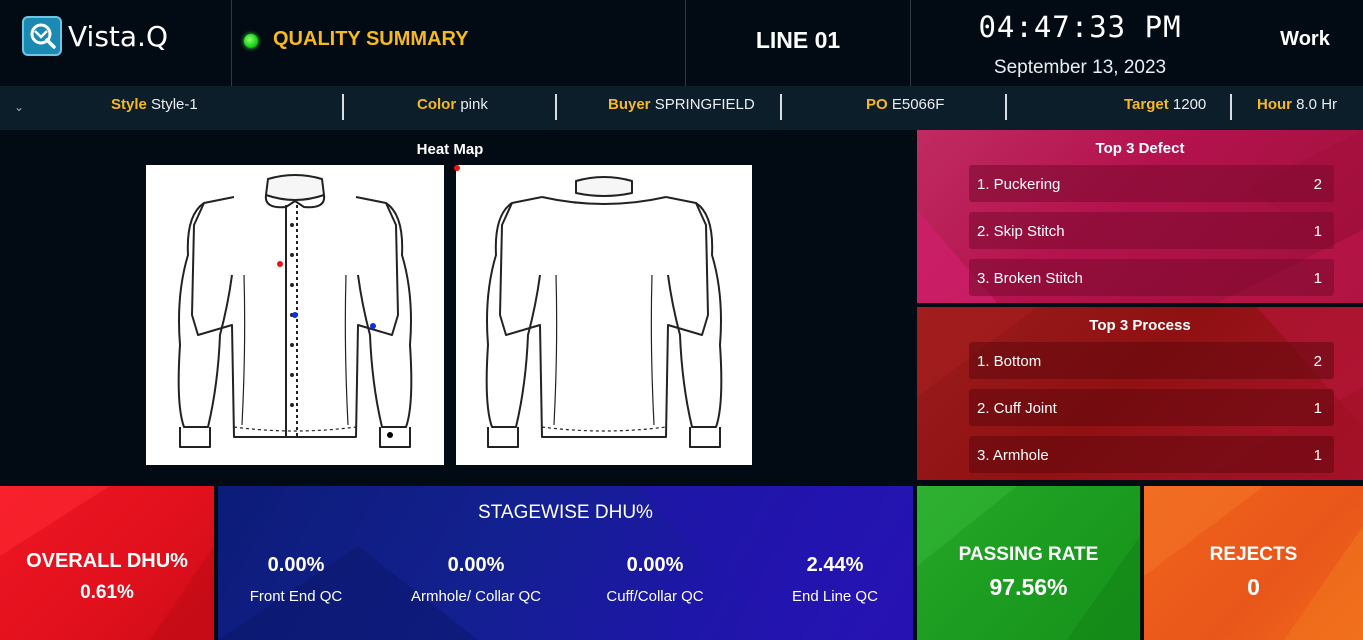 This screenshot has height=640, width=1363. What do you see at coordinates (1028, 554) in the screenshot?
I see `passing-rate-label: PASSING RATE` at bounding box center [1028, 554].